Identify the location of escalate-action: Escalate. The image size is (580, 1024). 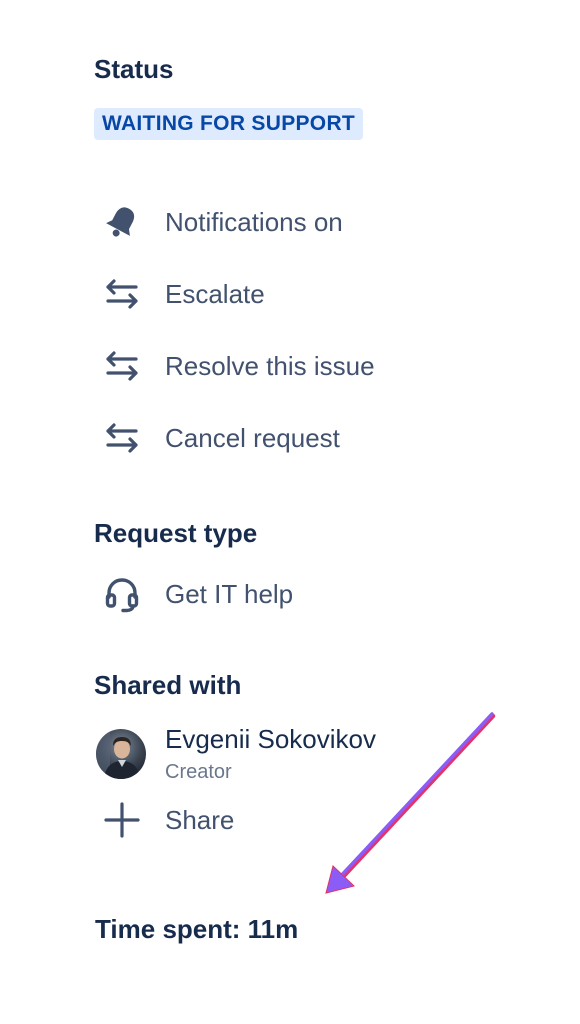
(182, 294).